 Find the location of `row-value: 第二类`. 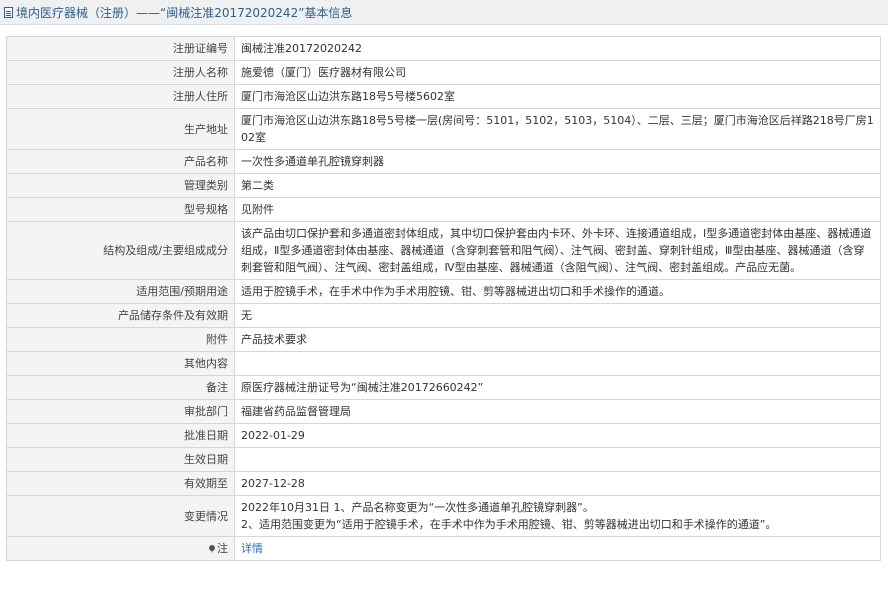

row-value: 第二类 is located at coordinates (557, 185).